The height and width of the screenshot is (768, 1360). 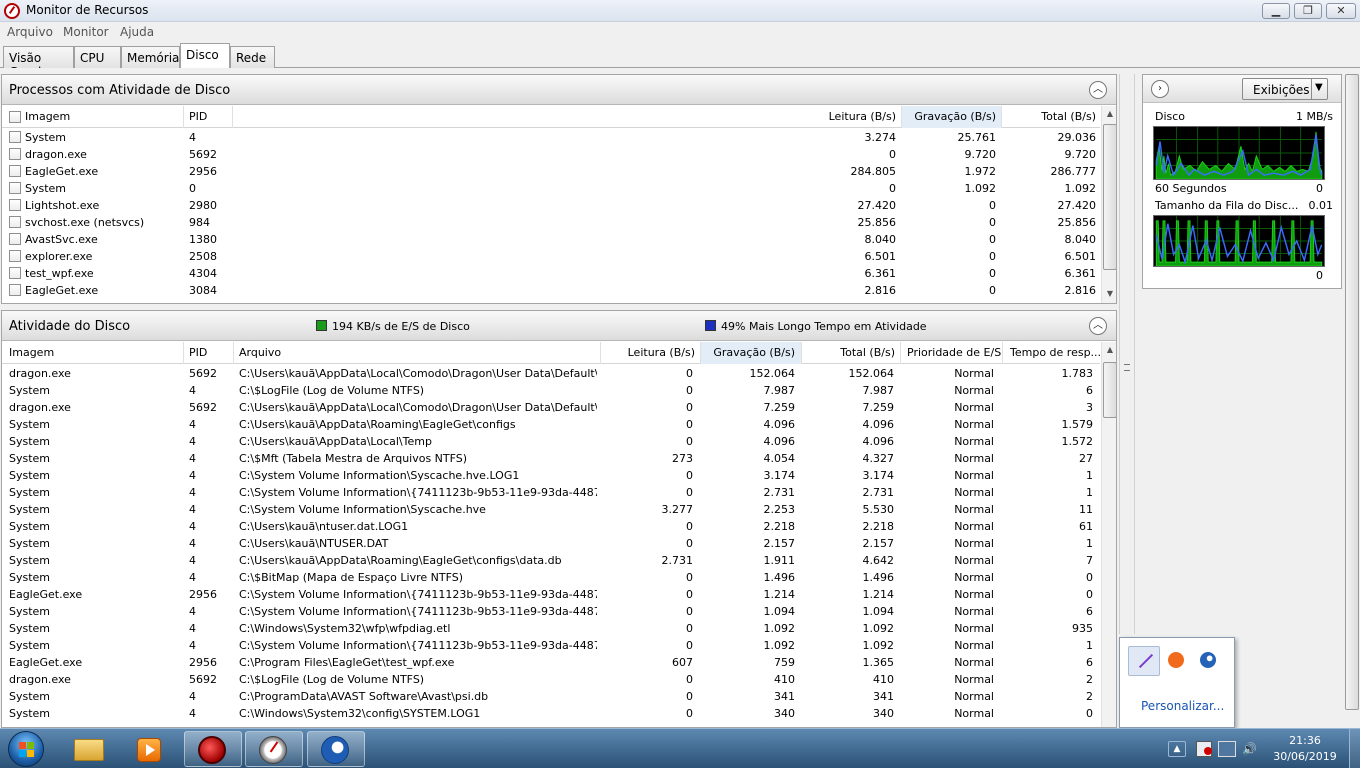 What do you see at coordinates (336, 749) in the screenshot?
I see `eagleget-taskbar-button` at bounding box center [336, 749].